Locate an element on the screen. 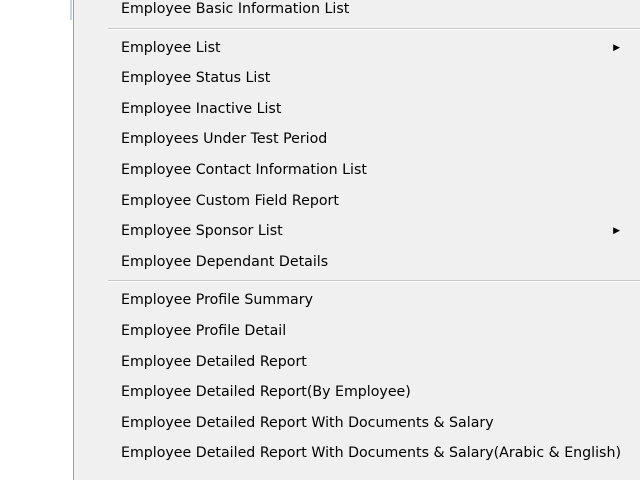 This screenshot has height=480, width=640. menu-item-label: Employee Custom Field Report is located at coordinates (230, 200).